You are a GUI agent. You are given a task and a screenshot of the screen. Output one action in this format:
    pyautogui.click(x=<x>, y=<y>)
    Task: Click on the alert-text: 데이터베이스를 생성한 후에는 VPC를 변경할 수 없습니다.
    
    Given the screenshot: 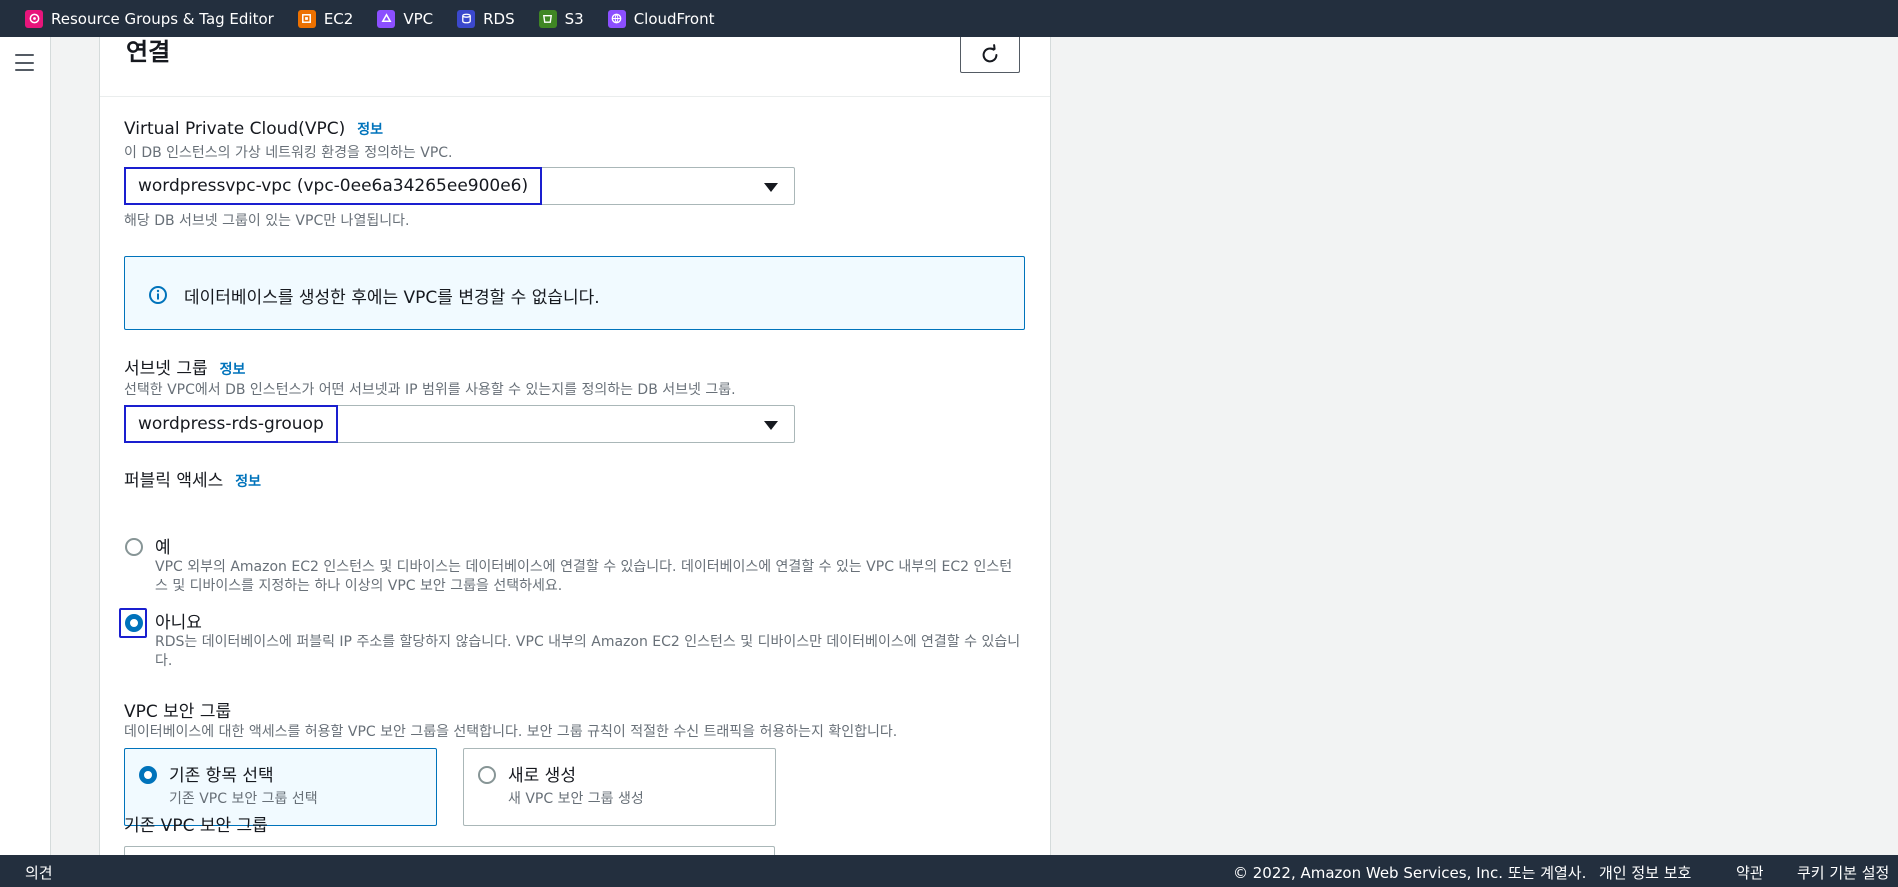 What is the action you would take?
    pyautogui.click(x=392, y=298)
    